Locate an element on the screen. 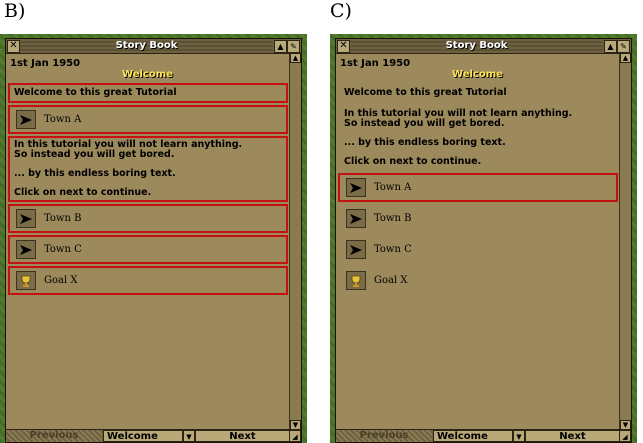 Image resolution: width=643 pixels, height=443 pixels. panel-c-label: C) is located at coordinates (341, 11).